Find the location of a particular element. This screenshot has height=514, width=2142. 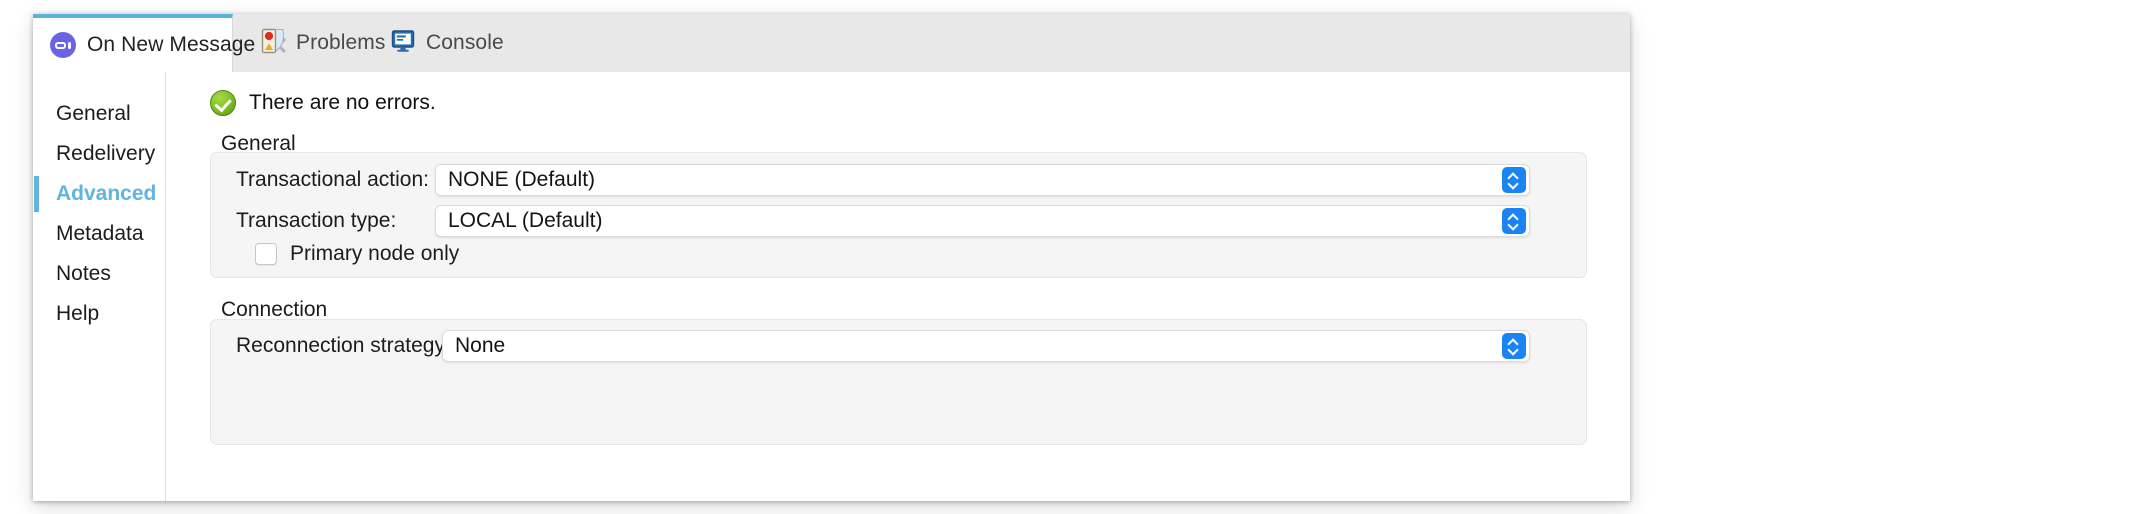

sidebar-item-label: Metadata is located at coordinates (100, 233).